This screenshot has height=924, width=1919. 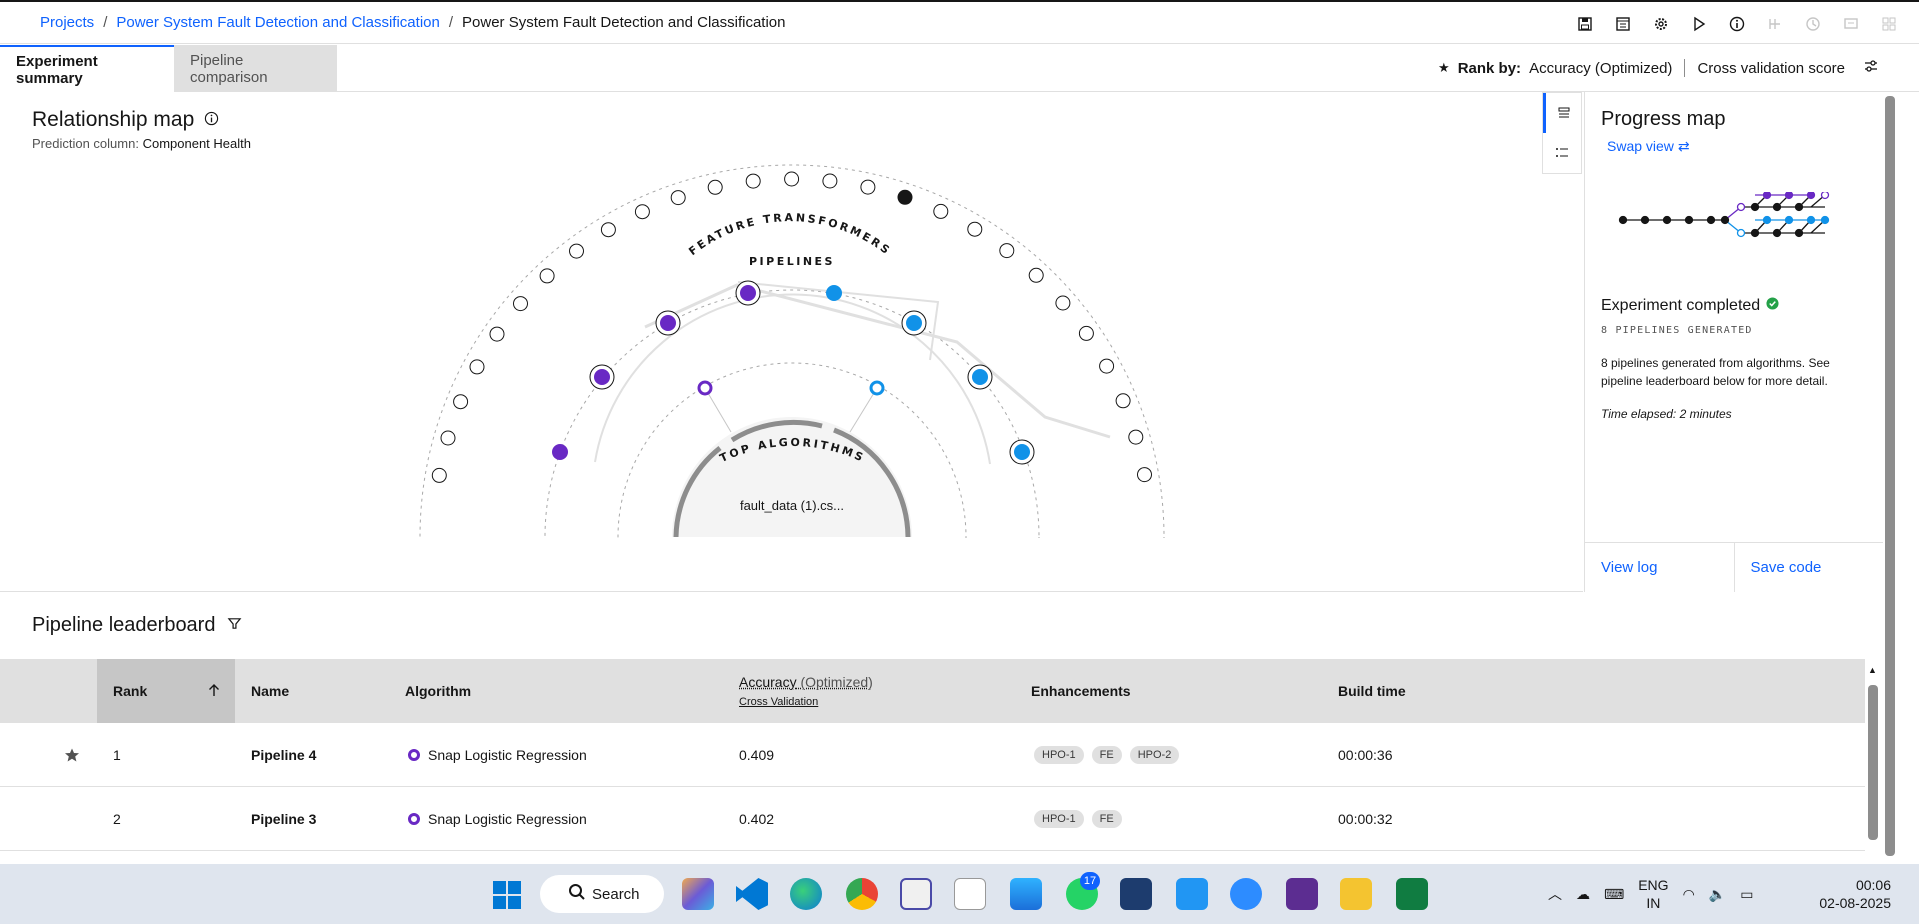 What do you see at coordinates (1562, 153) in the screenshot?
I see `bullet-list-icon` at bounding box center [1562, 153].